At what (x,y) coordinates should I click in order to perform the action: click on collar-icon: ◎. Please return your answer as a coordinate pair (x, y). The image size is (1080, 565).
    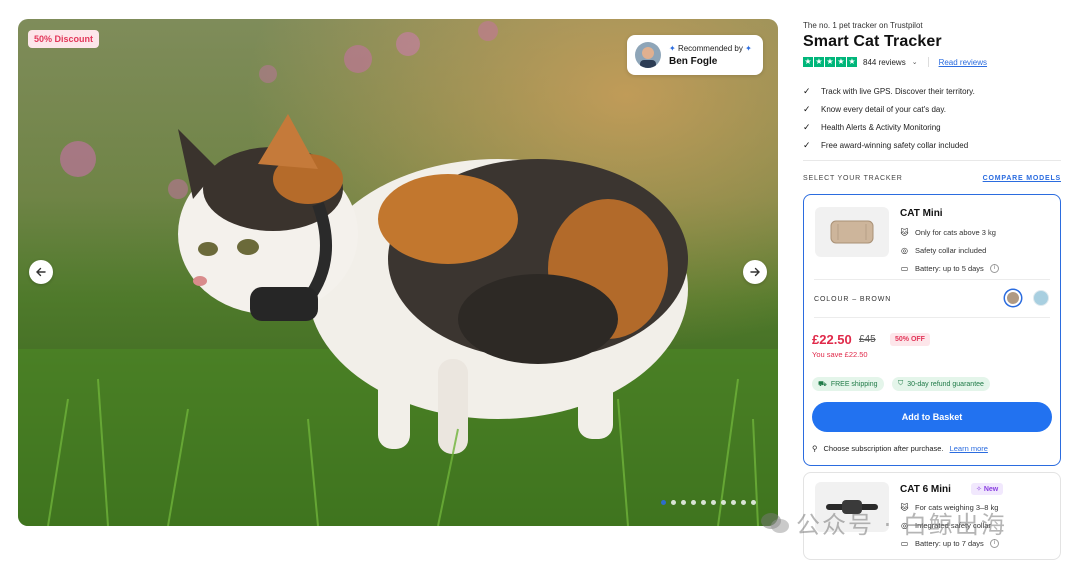
    Looking at the image, I should click on (904, 250).